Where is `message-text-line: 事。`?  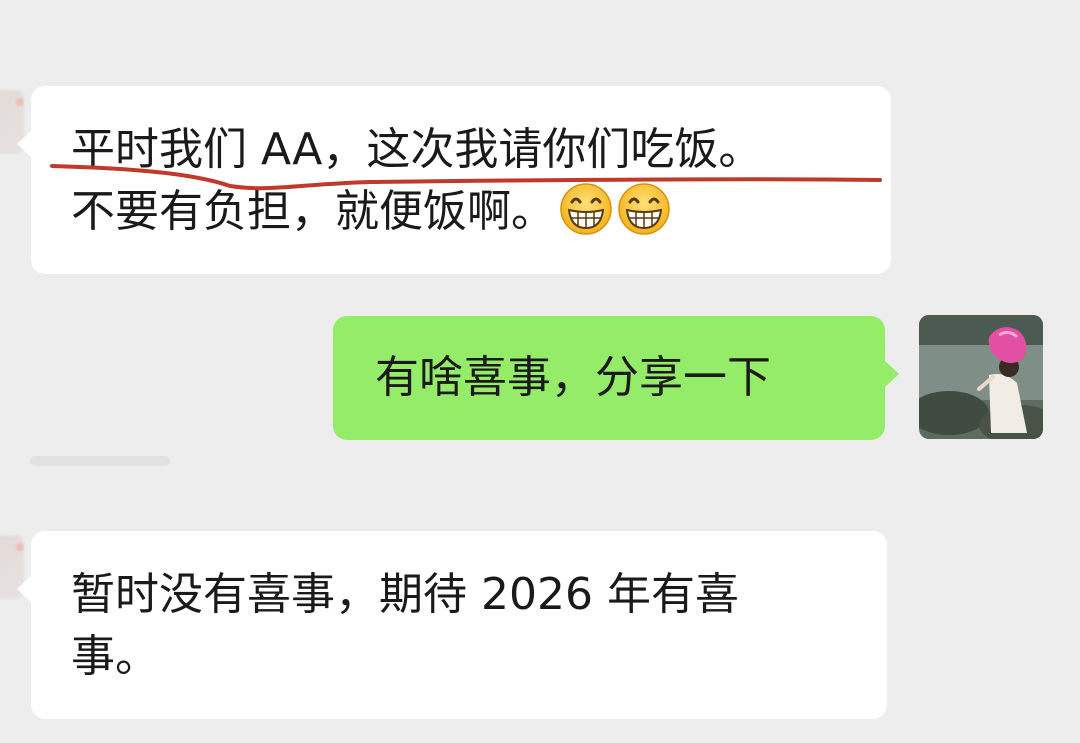
message-text-line: 事。 is located at coordinates (115, 656).